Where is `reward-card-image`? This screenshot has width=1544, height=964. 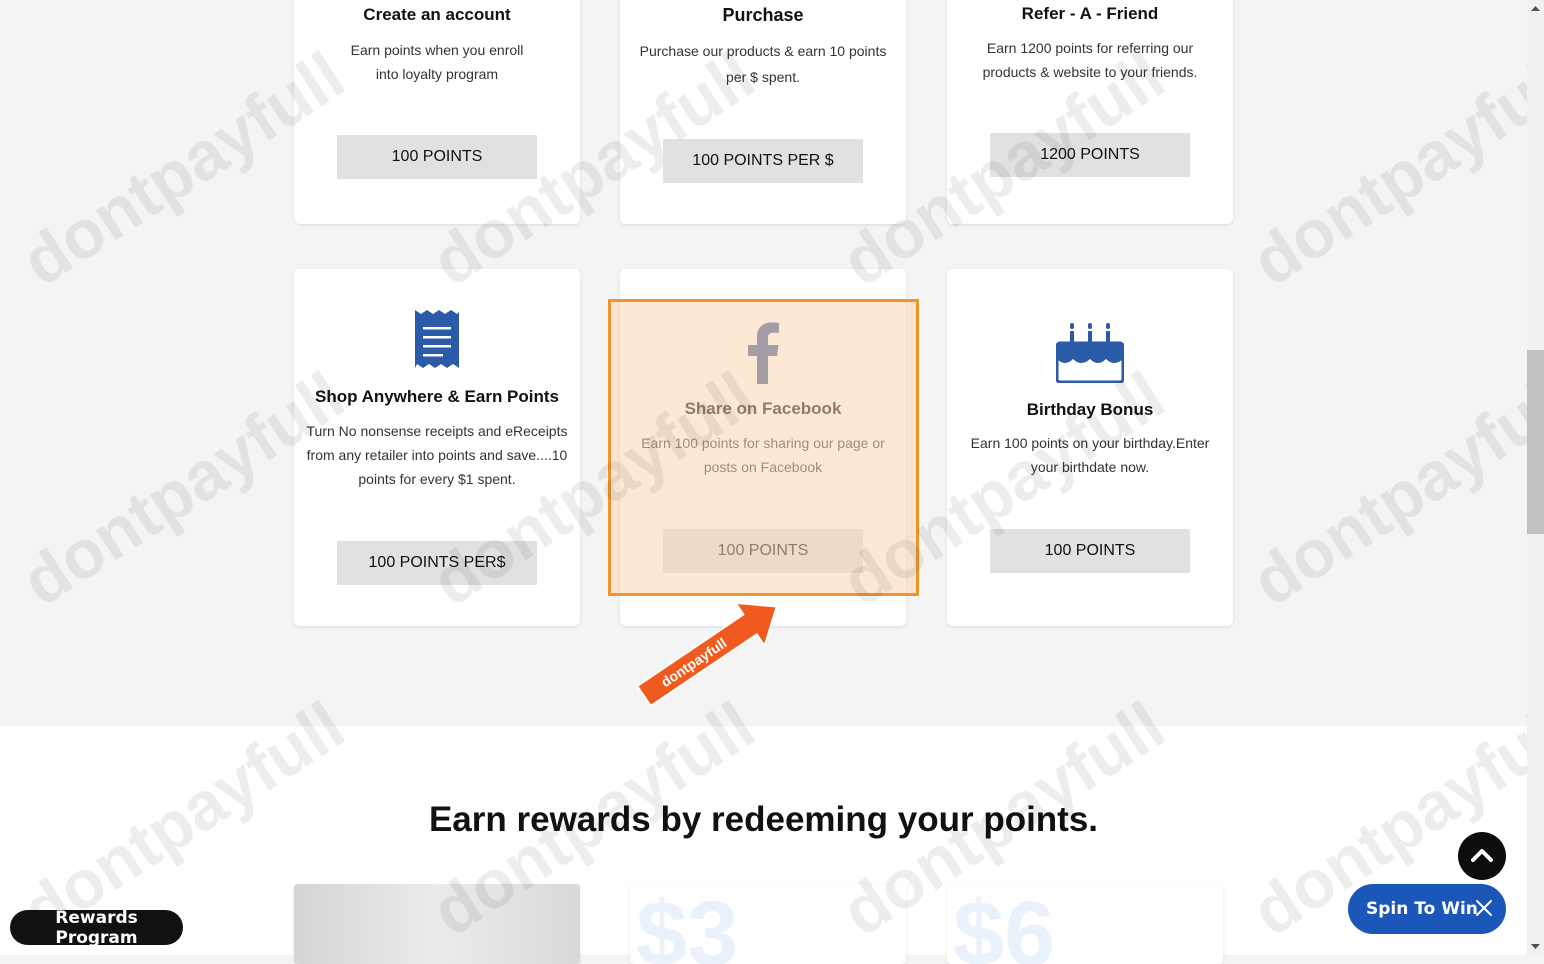
reward-card-image is located at coordinates (437, 924).